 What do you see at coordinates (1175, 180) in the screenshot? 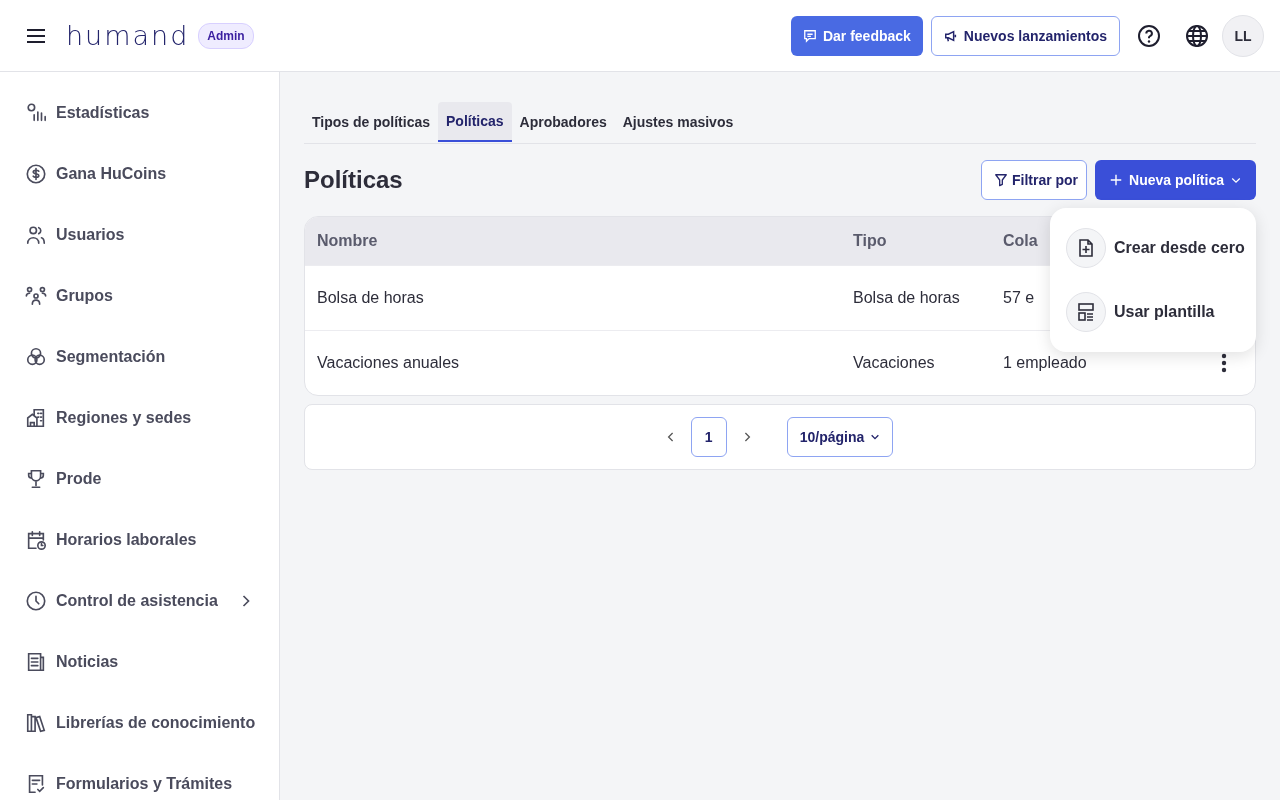
I see `new-policy-button: Nueva política` at bounding box center [1175, 180].